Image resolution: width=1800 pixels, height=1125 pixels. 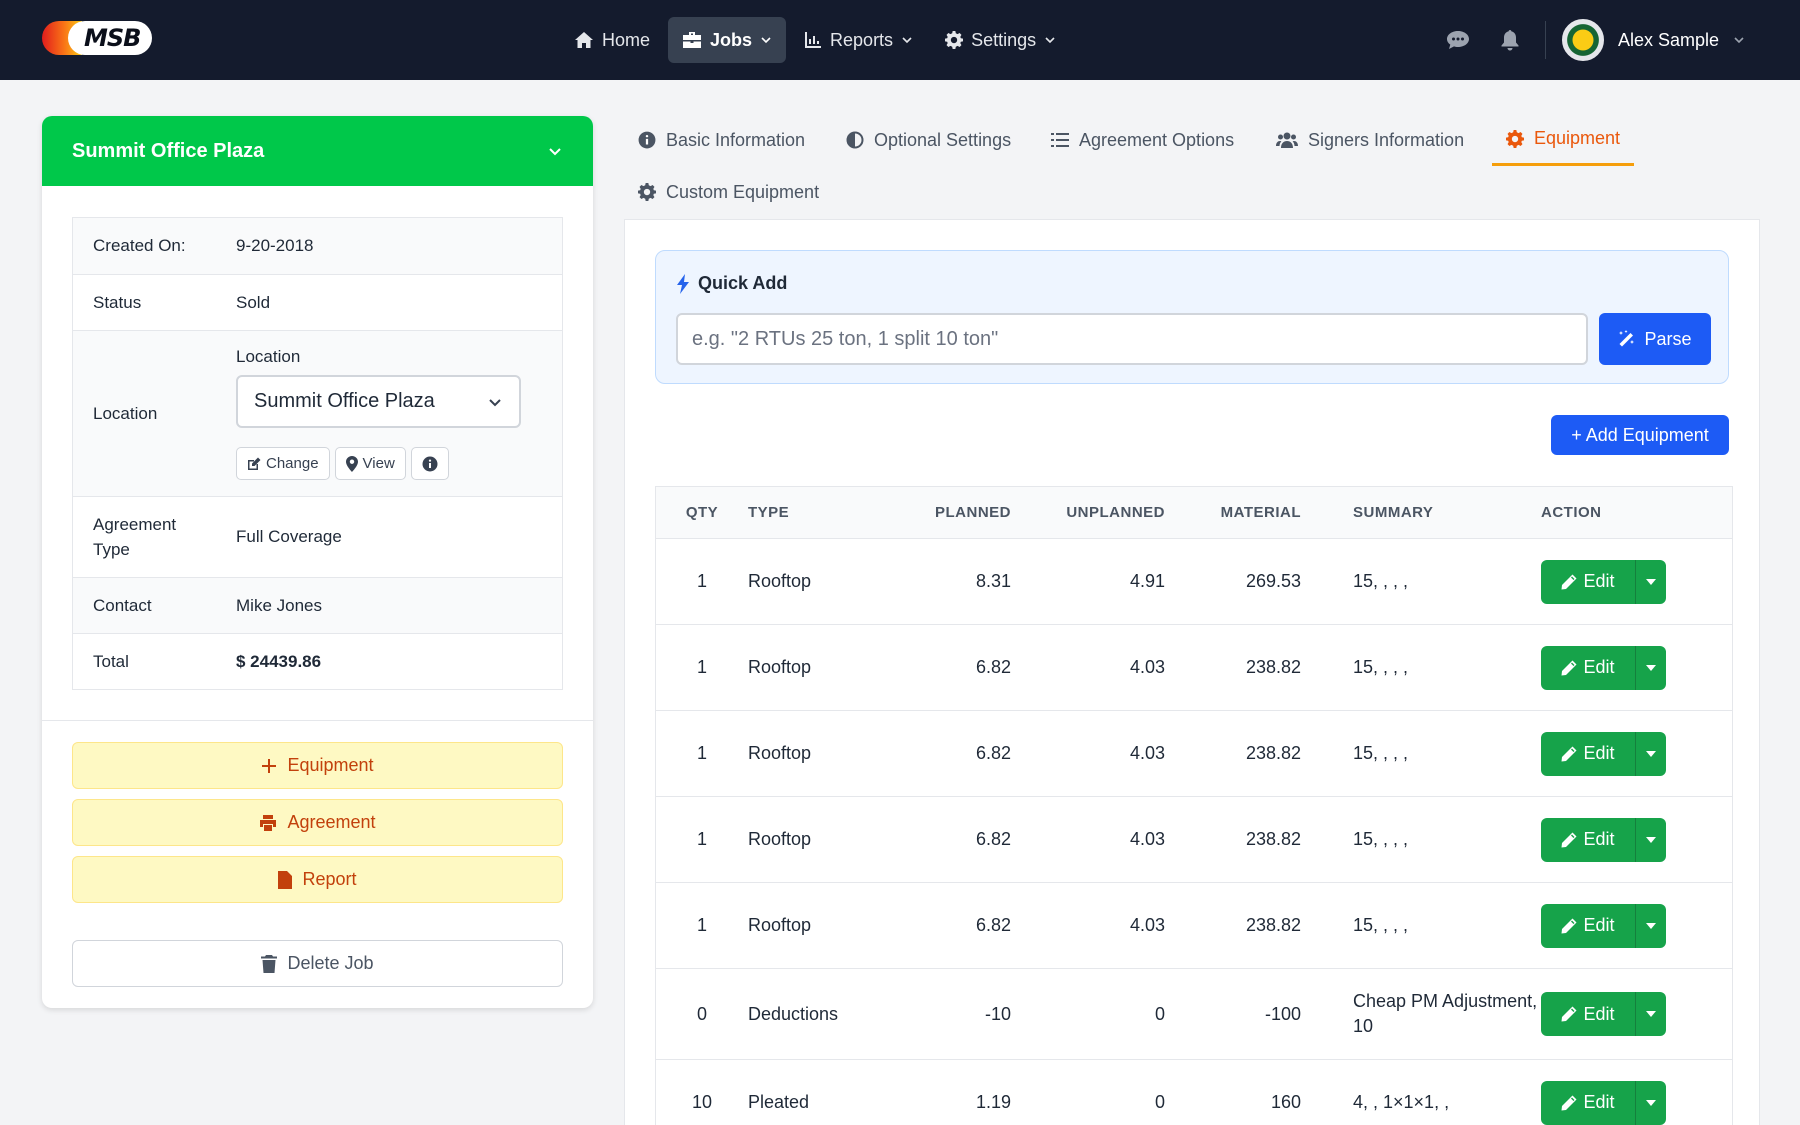 What do you see at coordinates (1285, 1102) in the screenshot?
I see `cell-material: 160` at bounding box center [1285, 1102].